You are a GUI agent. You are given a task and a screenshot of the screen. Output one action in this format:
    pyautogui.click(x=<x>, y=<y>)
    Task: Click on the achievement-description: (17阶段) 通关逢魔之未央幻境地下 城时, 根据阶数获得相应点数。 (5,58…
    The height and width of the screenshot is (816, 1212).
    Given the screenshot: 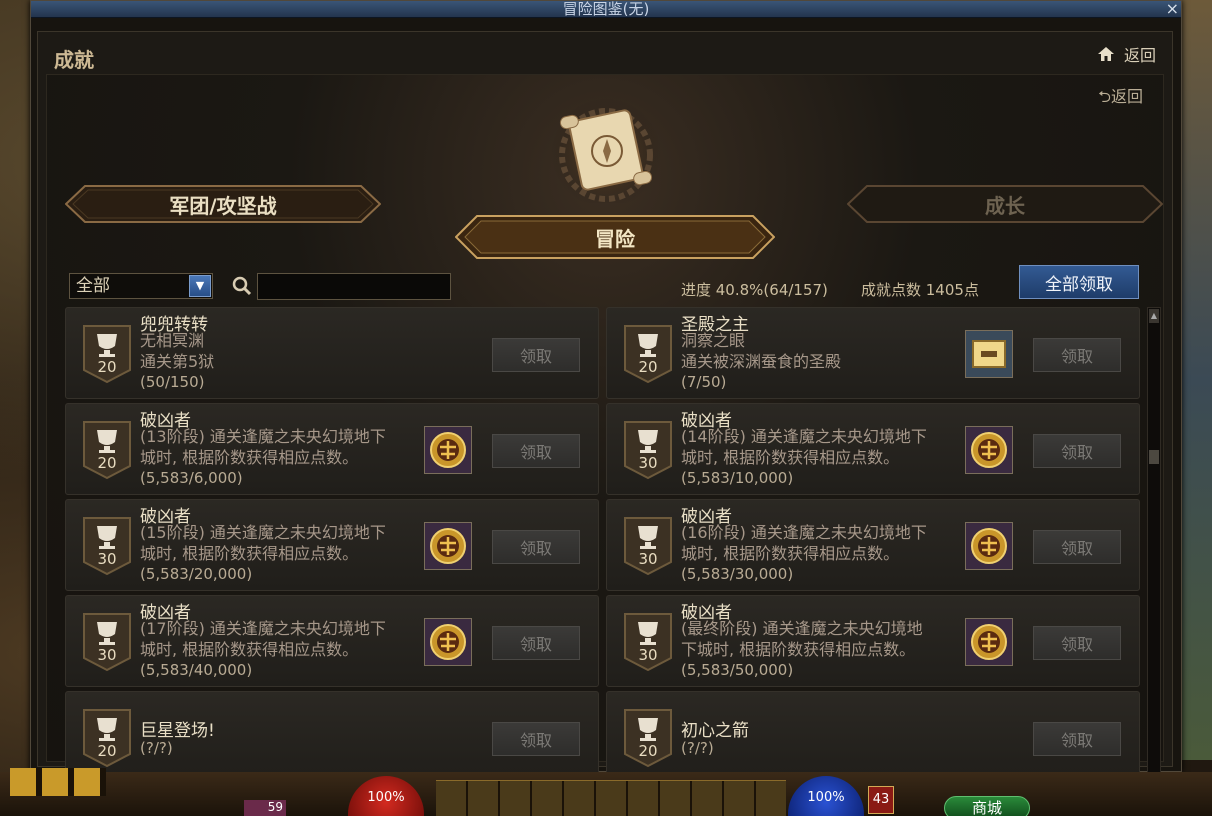 What is the action you would take?
    pyautogui.click(x=275, y=649)
    